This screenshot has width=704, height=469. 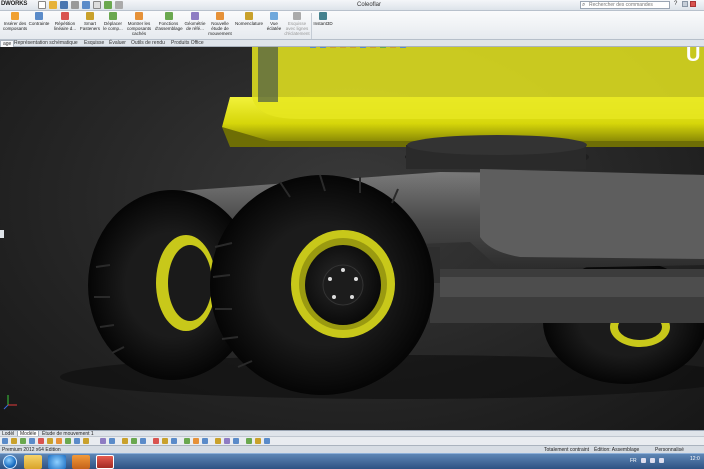 What do you see at coordinates (86, 5) in the screenshot?
I see `undo-icon` at bounding box center [86, 5].